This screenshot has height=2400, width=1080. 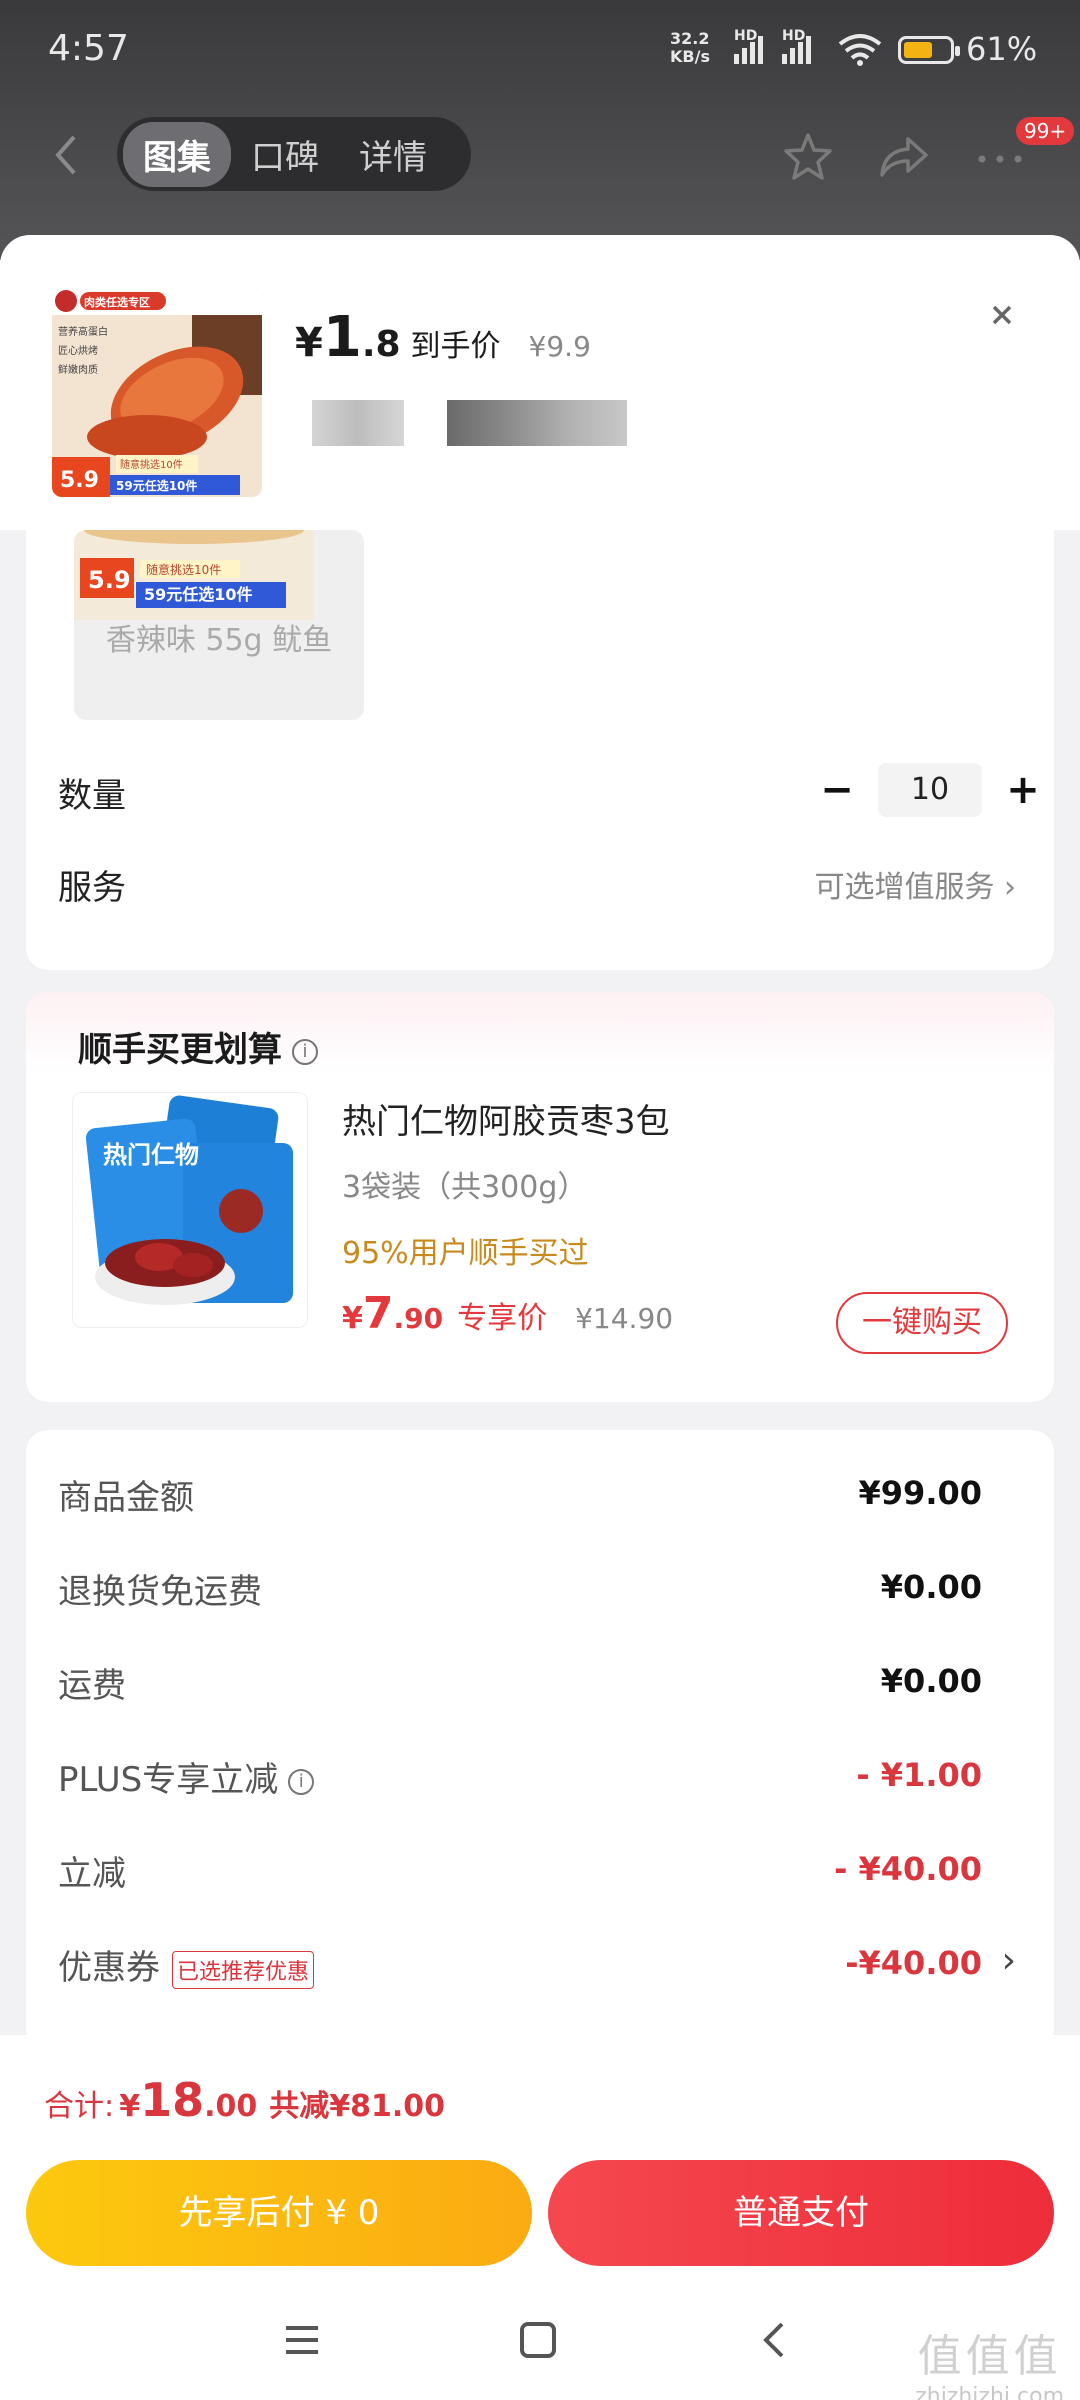 I want to click on star-icon, so click(x=808, y=157).